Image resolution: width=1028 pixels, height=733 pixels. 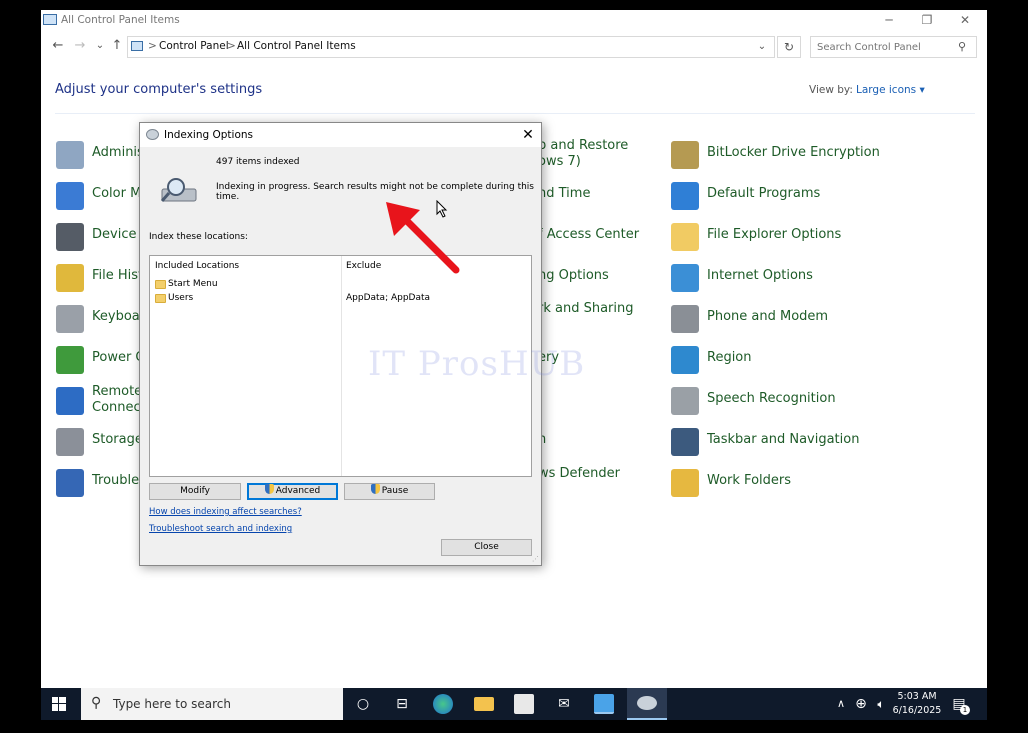 What do you see at coordinates (194, 46) in the screenshot?
I see `breadcrumb-control-panel: Control Panel` at bounding box center [194, 46].